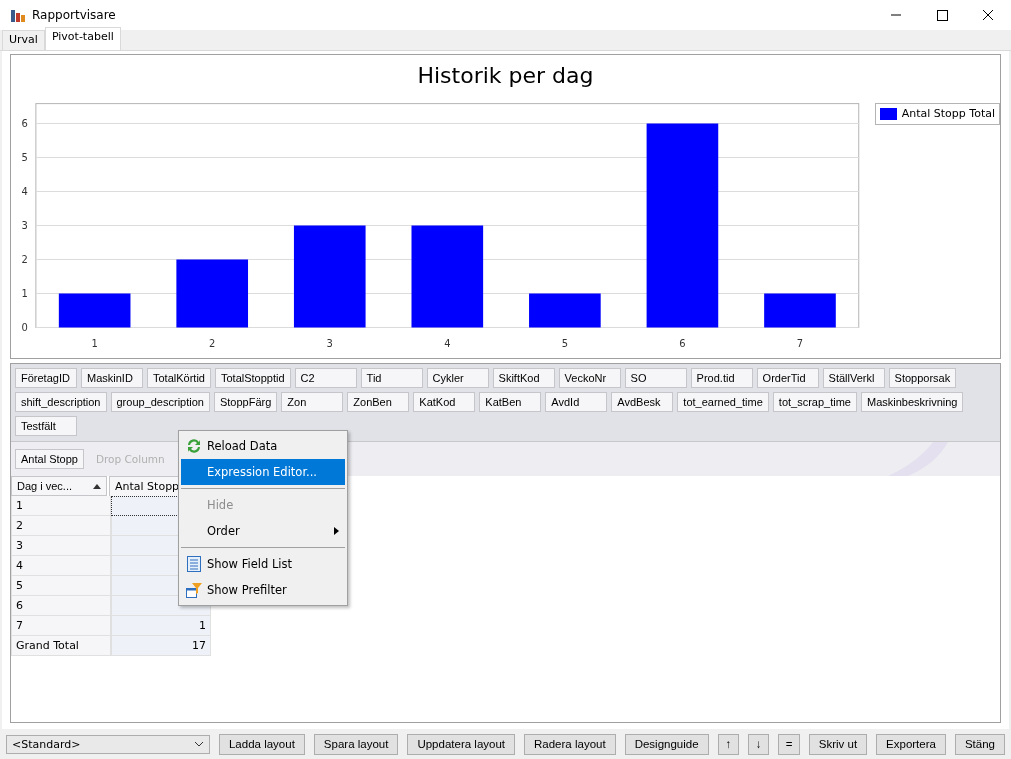 Image resolution: width=1011 pixels, height=759 pixels. Describe the element at coordinates (61, 402) in the screenshot. I see `field-button: shift_description` at that location.